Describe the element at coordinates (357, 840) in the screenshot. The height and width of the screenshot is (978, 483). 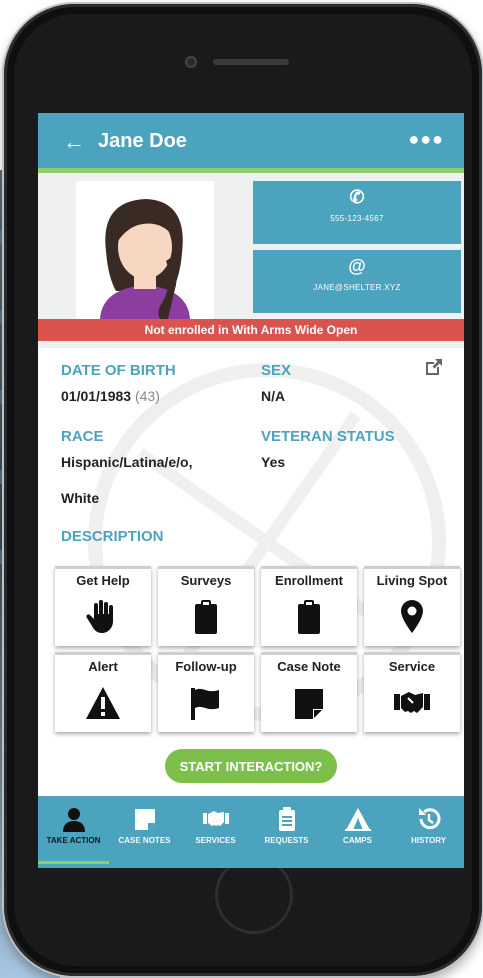
I see `tab-label: CAMPS` at that location.